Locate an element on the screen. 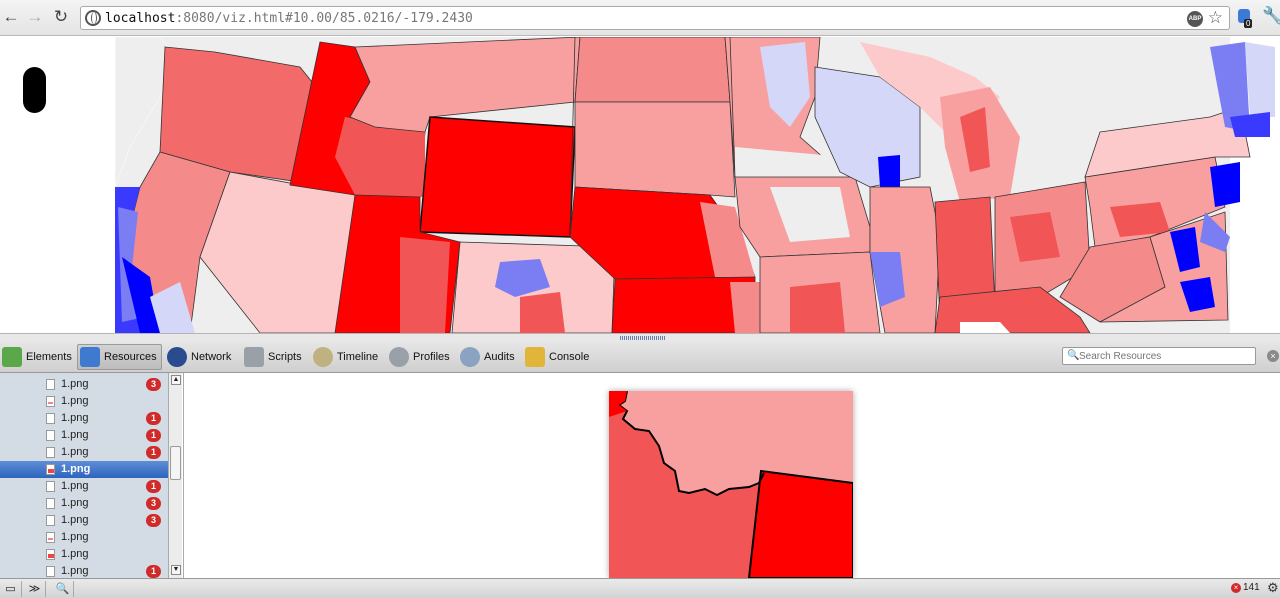  splitter-grip-icon is located at coordinates (643, 338).